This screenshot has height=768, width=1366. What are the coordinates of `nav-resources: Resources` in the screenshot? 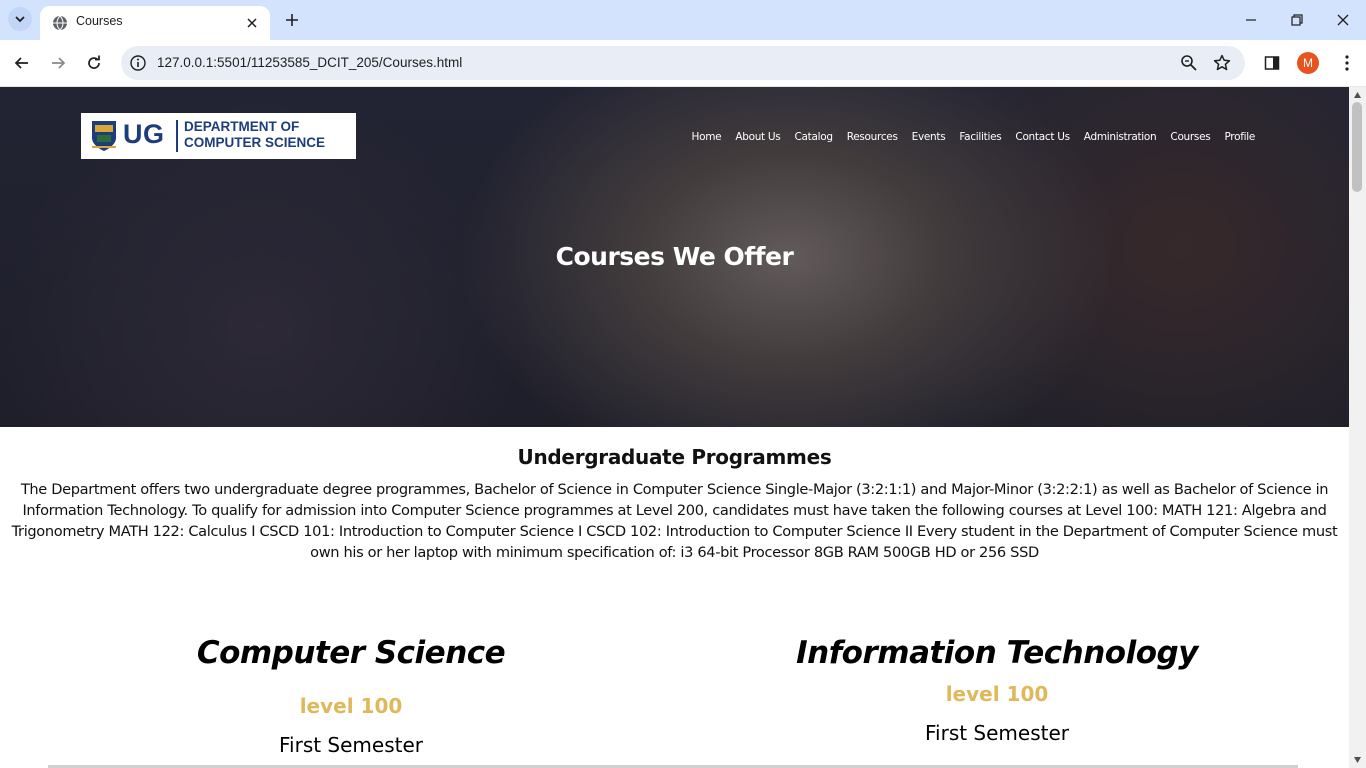 It's located at (872, 137).